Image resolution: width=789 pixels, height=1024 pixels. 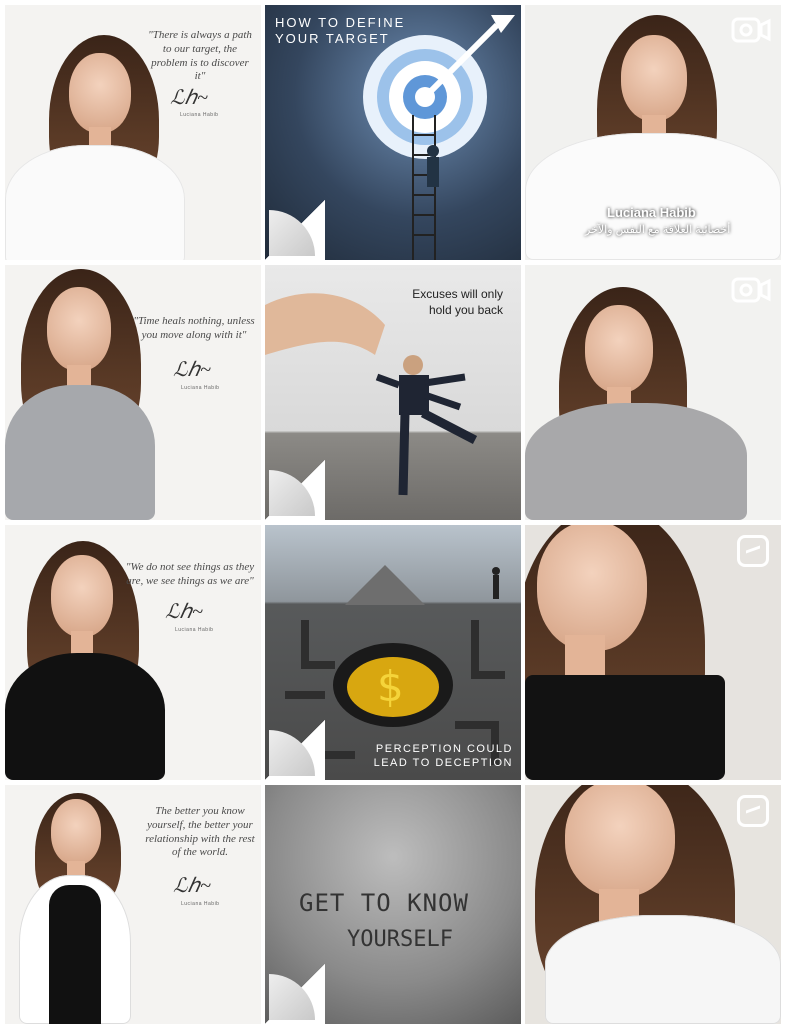 What do you see at coordinates (393, 652) in the screenshot?
I see `grid-post-8: $ PERCEPTION COULD LEAD TO DECEPTION` at bounding box center [393, 652].